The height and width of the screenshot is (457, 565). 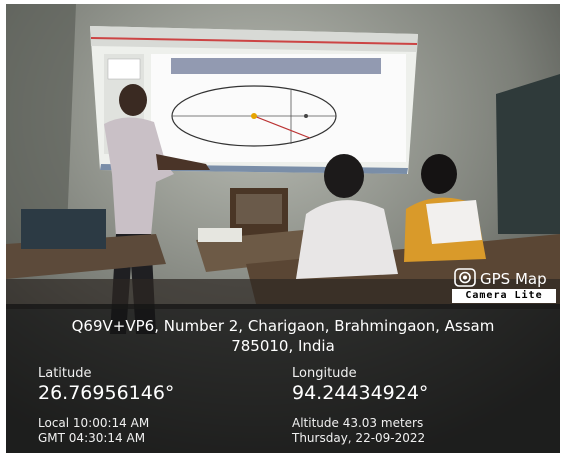 What do you see at coordinates (254, 116) in the screenshot?
I see `sun-focus` at bounding box center [254, 116].